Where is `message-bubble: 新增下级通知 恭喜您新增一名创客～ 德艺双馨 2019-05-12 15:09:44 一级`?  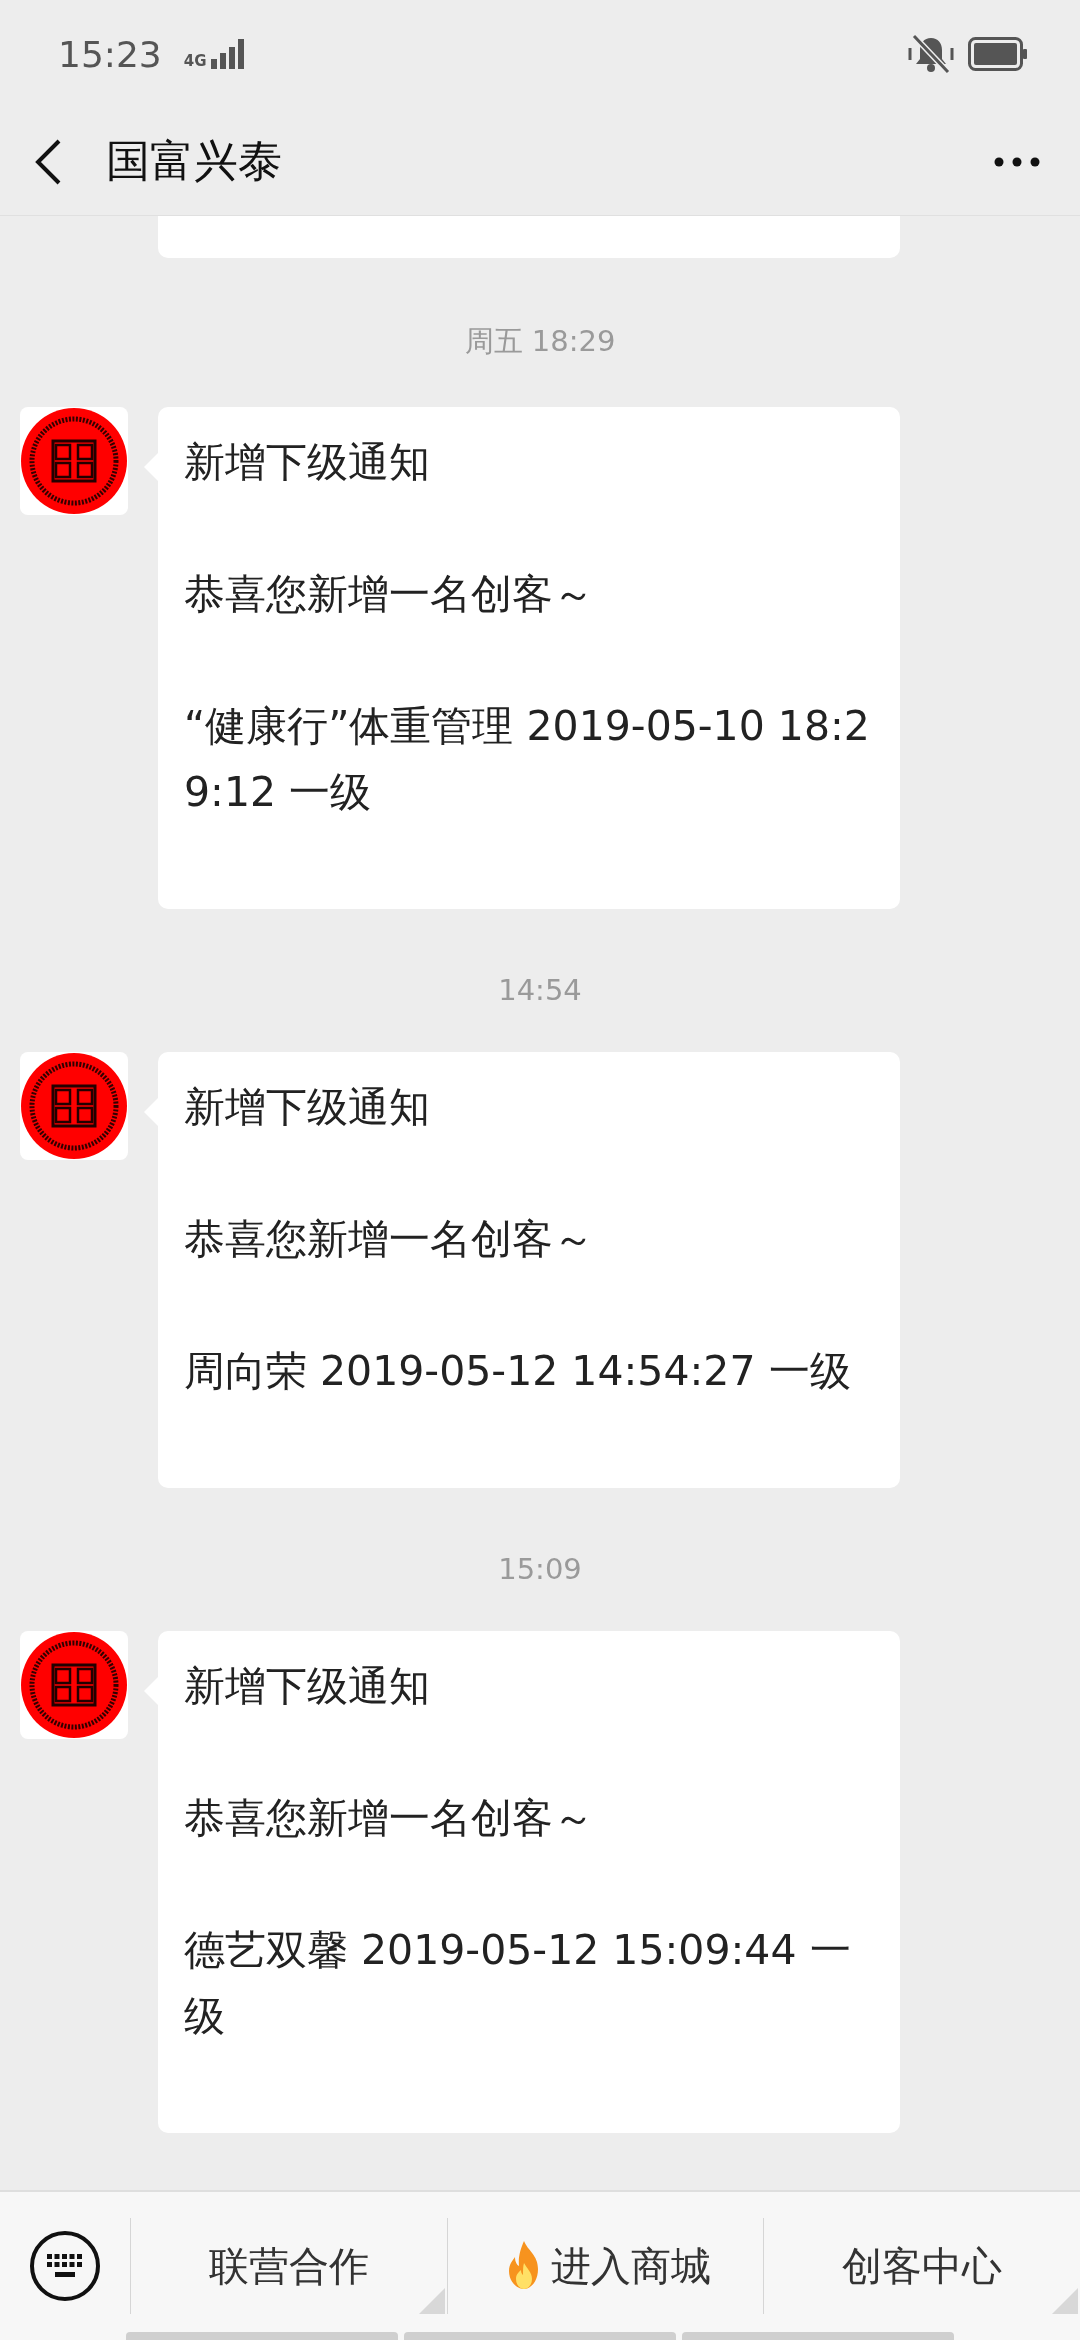 message-bubble: 新增下级通知 恭喜您新增一名创客～ 德艺双馨 2019-05-12 15:09:44 一级 is located at coordinates (529, 1882).